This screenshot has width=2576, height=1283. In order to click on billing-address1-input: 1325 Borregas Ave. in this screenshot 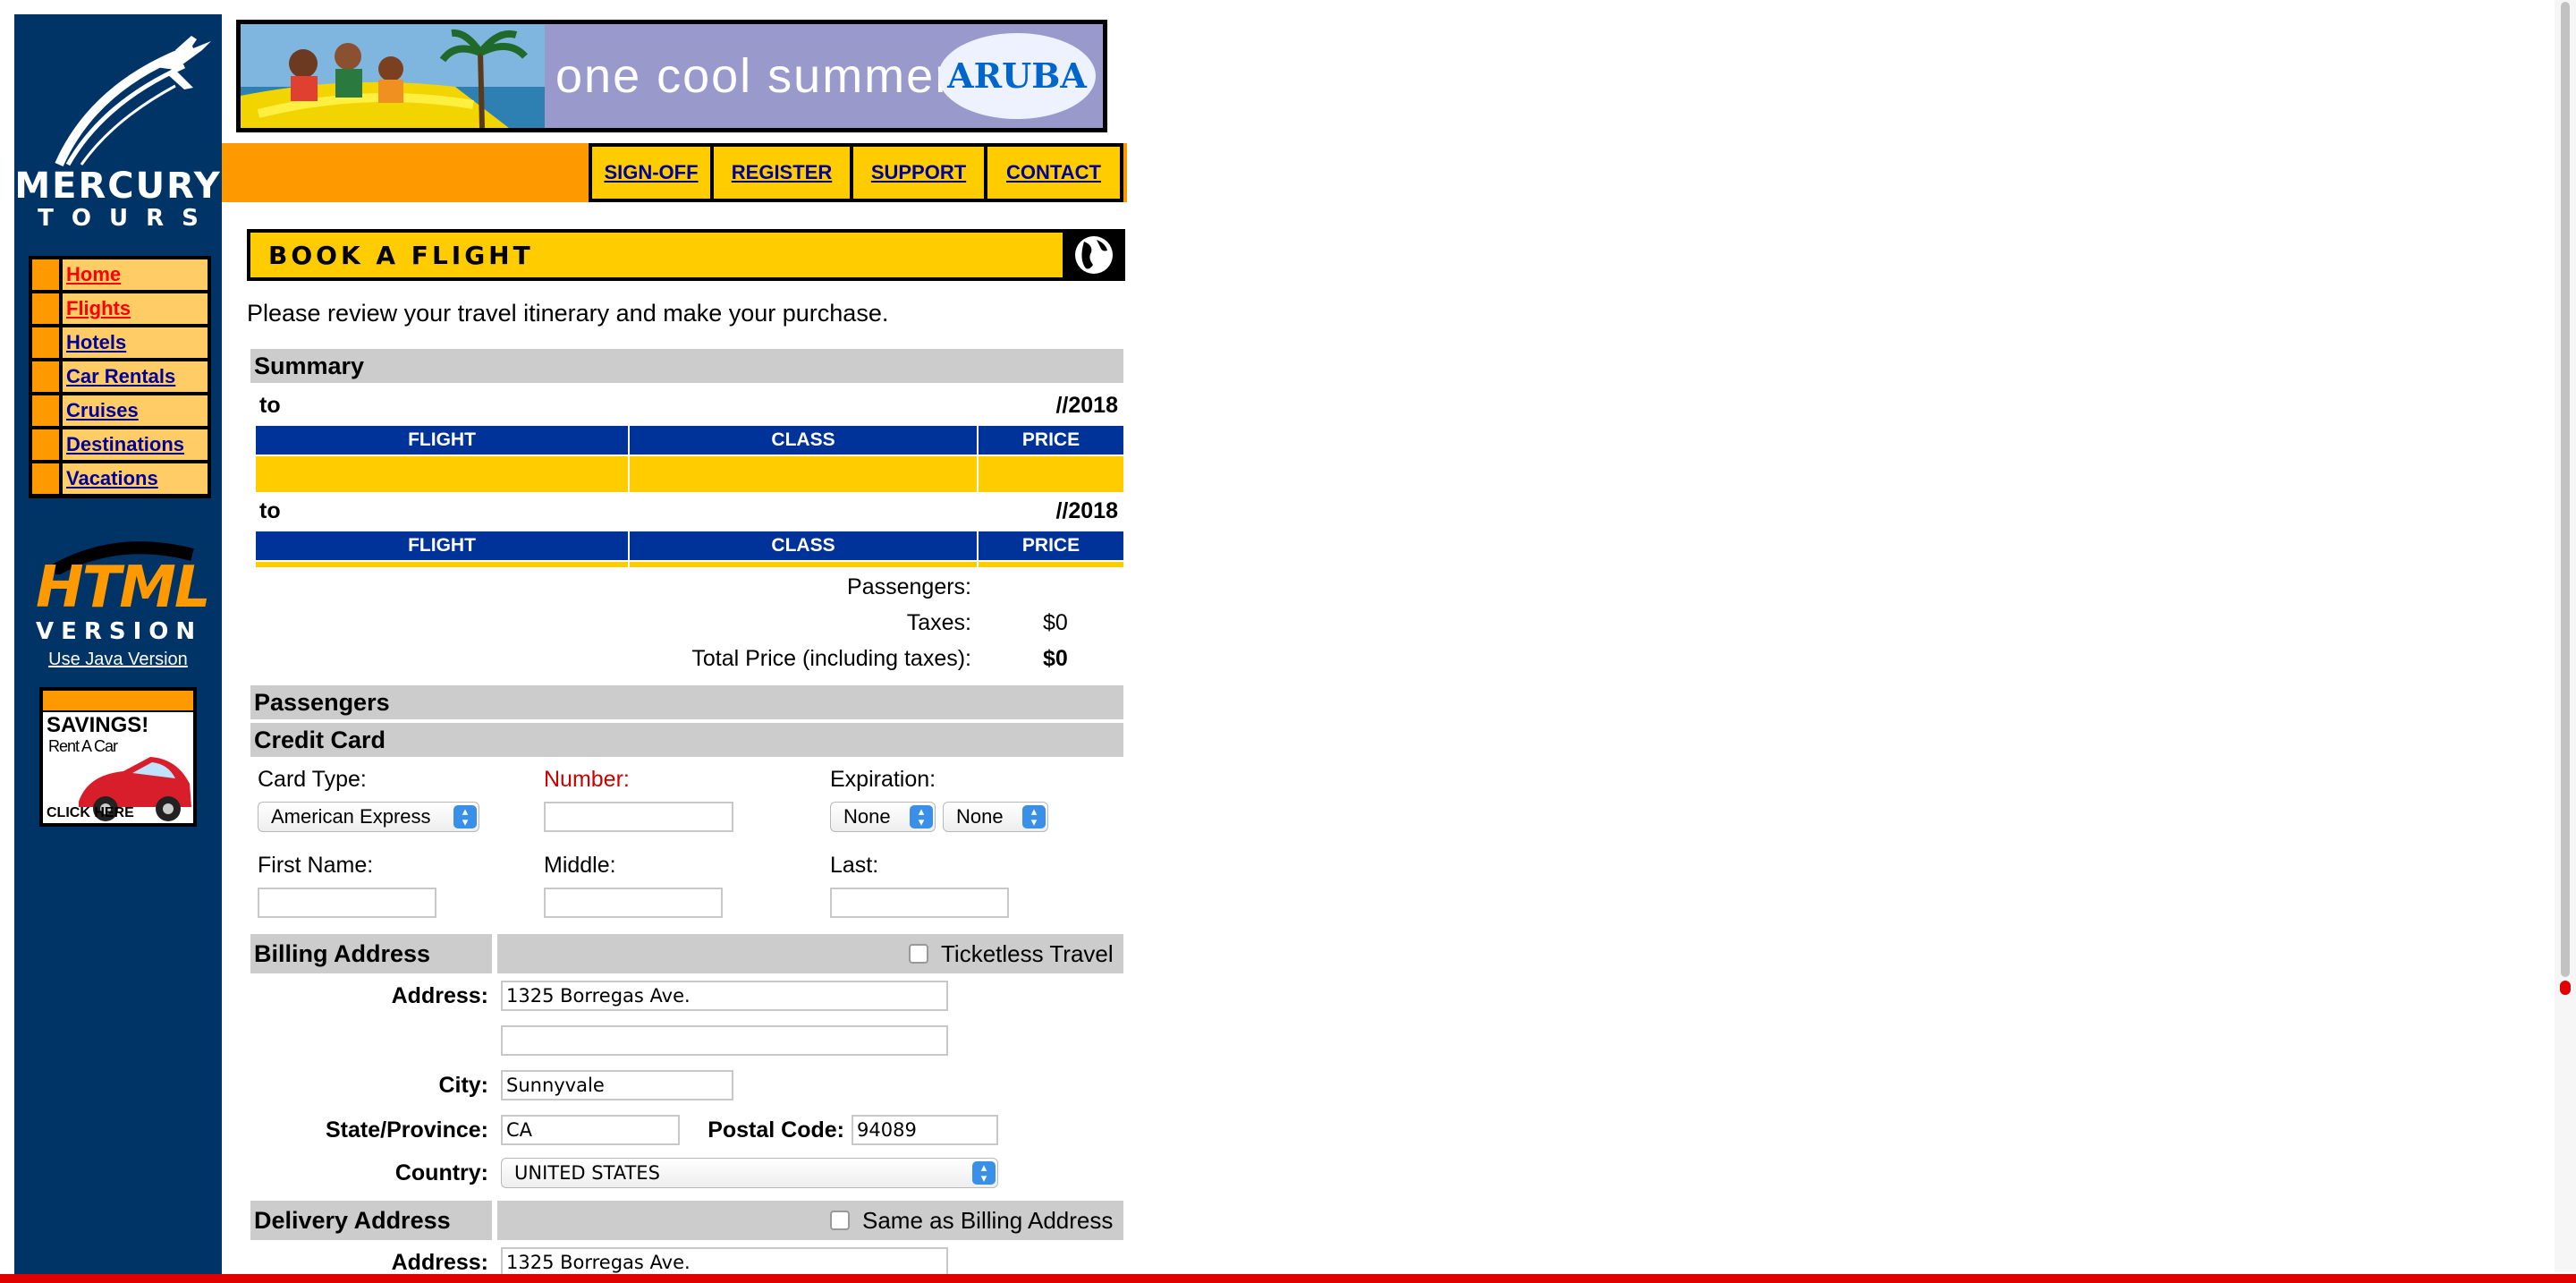, I will do `click(724, 996)`.